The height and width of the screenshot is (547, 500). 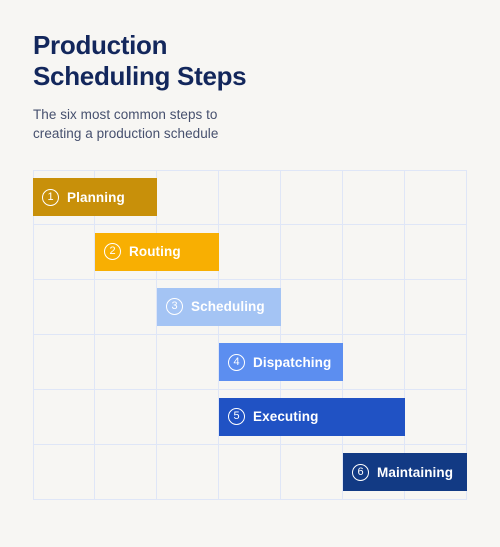 I want to click on gantt-bar-executing: 5 Executing, so click(x=312, y=416).